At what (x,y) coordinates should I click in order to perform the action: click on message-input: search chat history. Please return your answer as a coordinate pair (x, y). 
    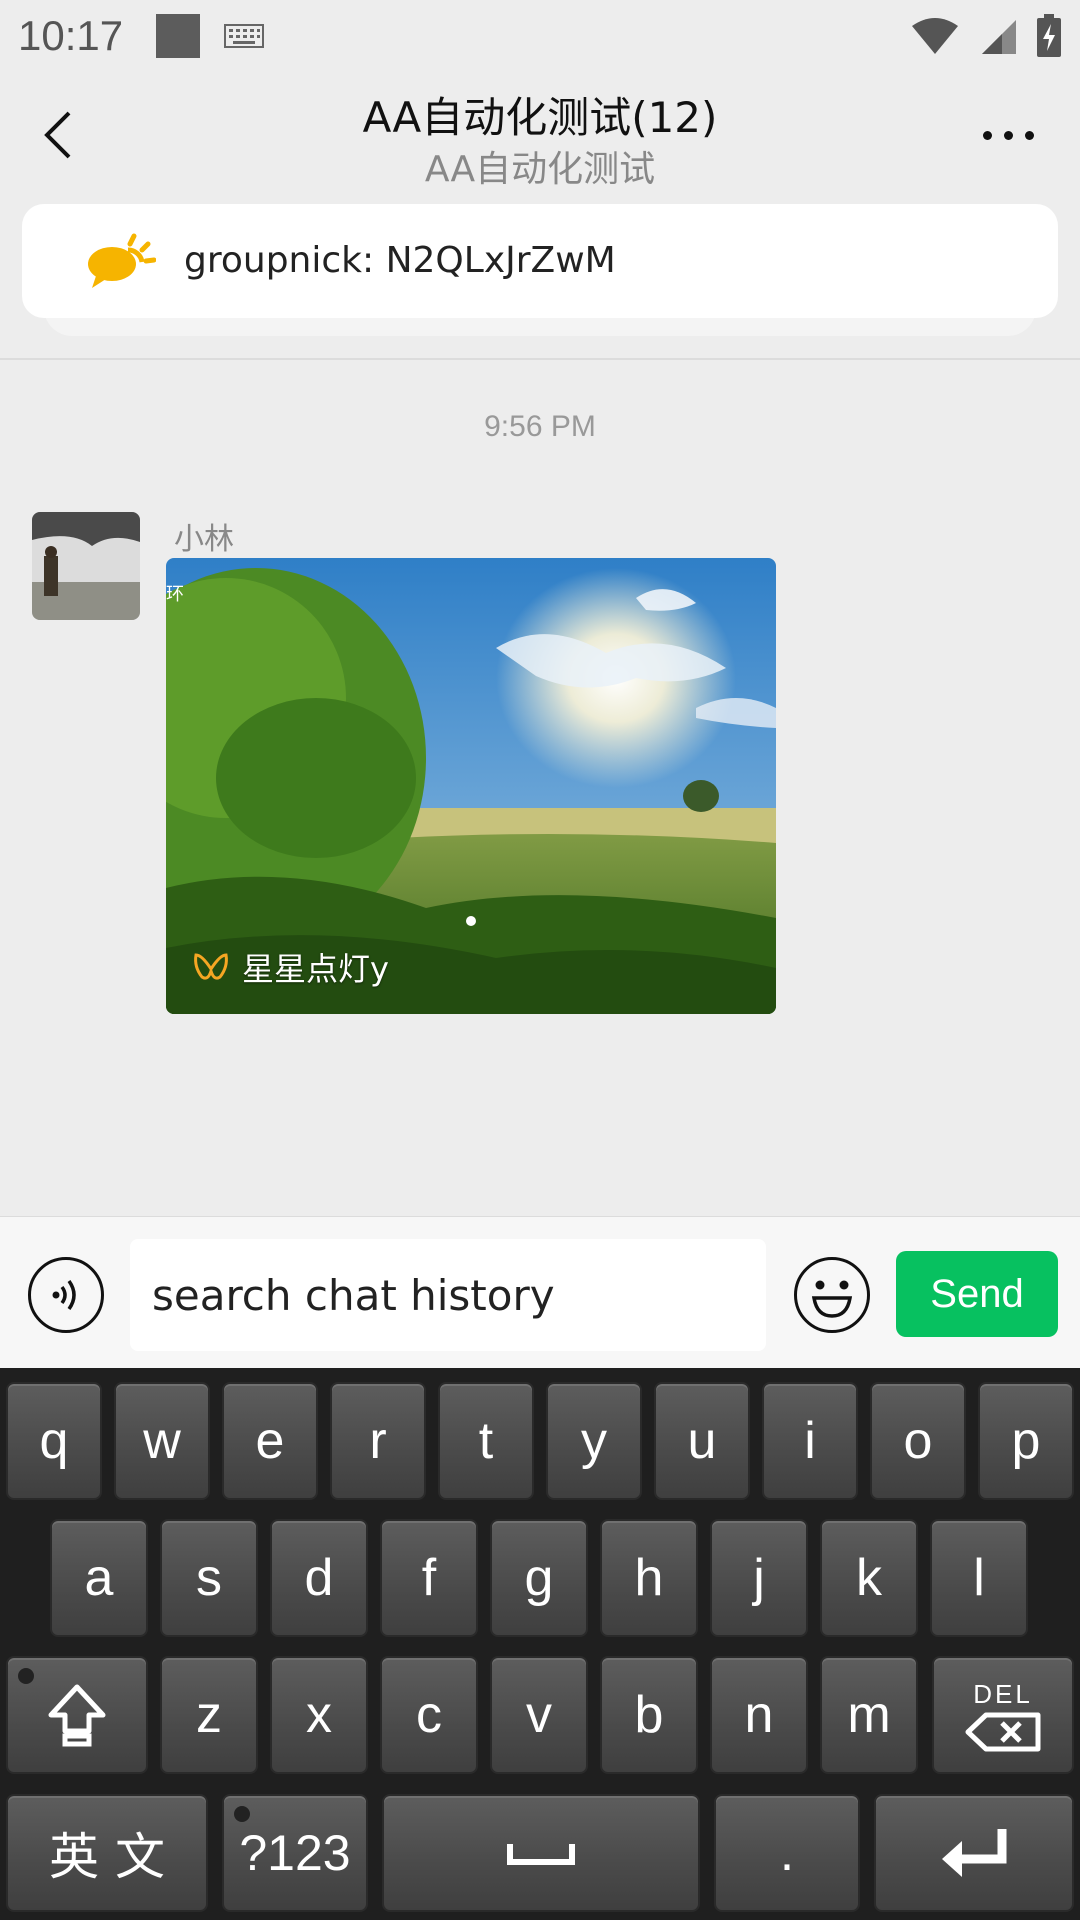
    Looking at the image, I should click on (448, 1295).